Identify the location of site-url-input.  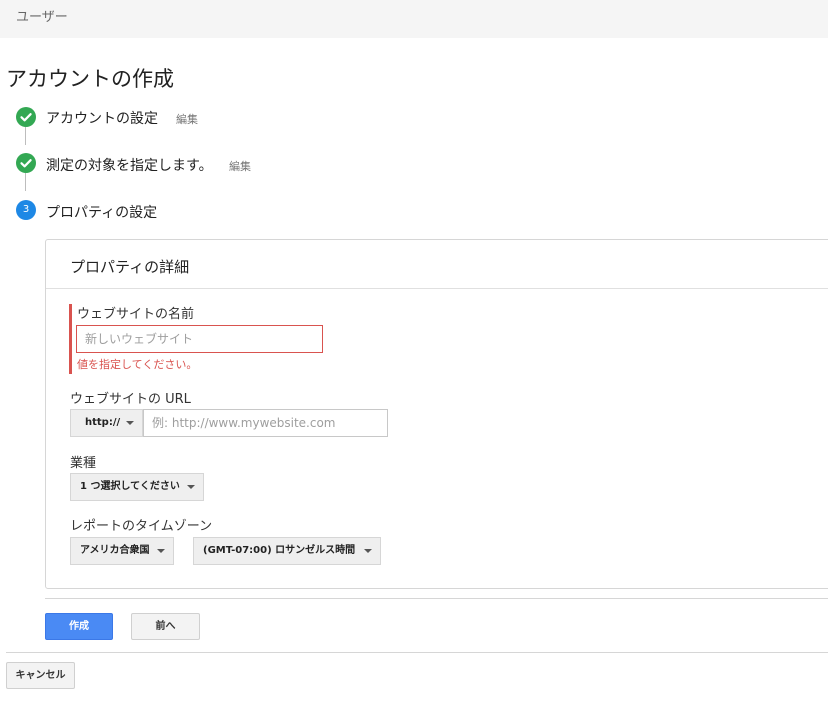
(265, 423).